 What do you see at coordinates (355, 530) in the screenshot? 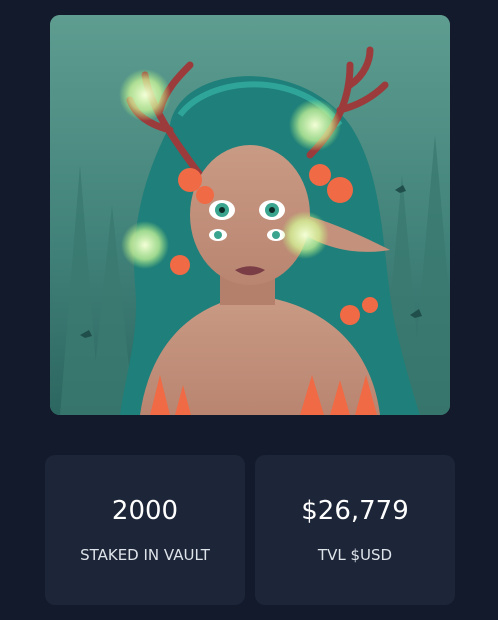
I see `tvl-usd-card: $26,779 TVL $USD` at bounding box center [355, 530].